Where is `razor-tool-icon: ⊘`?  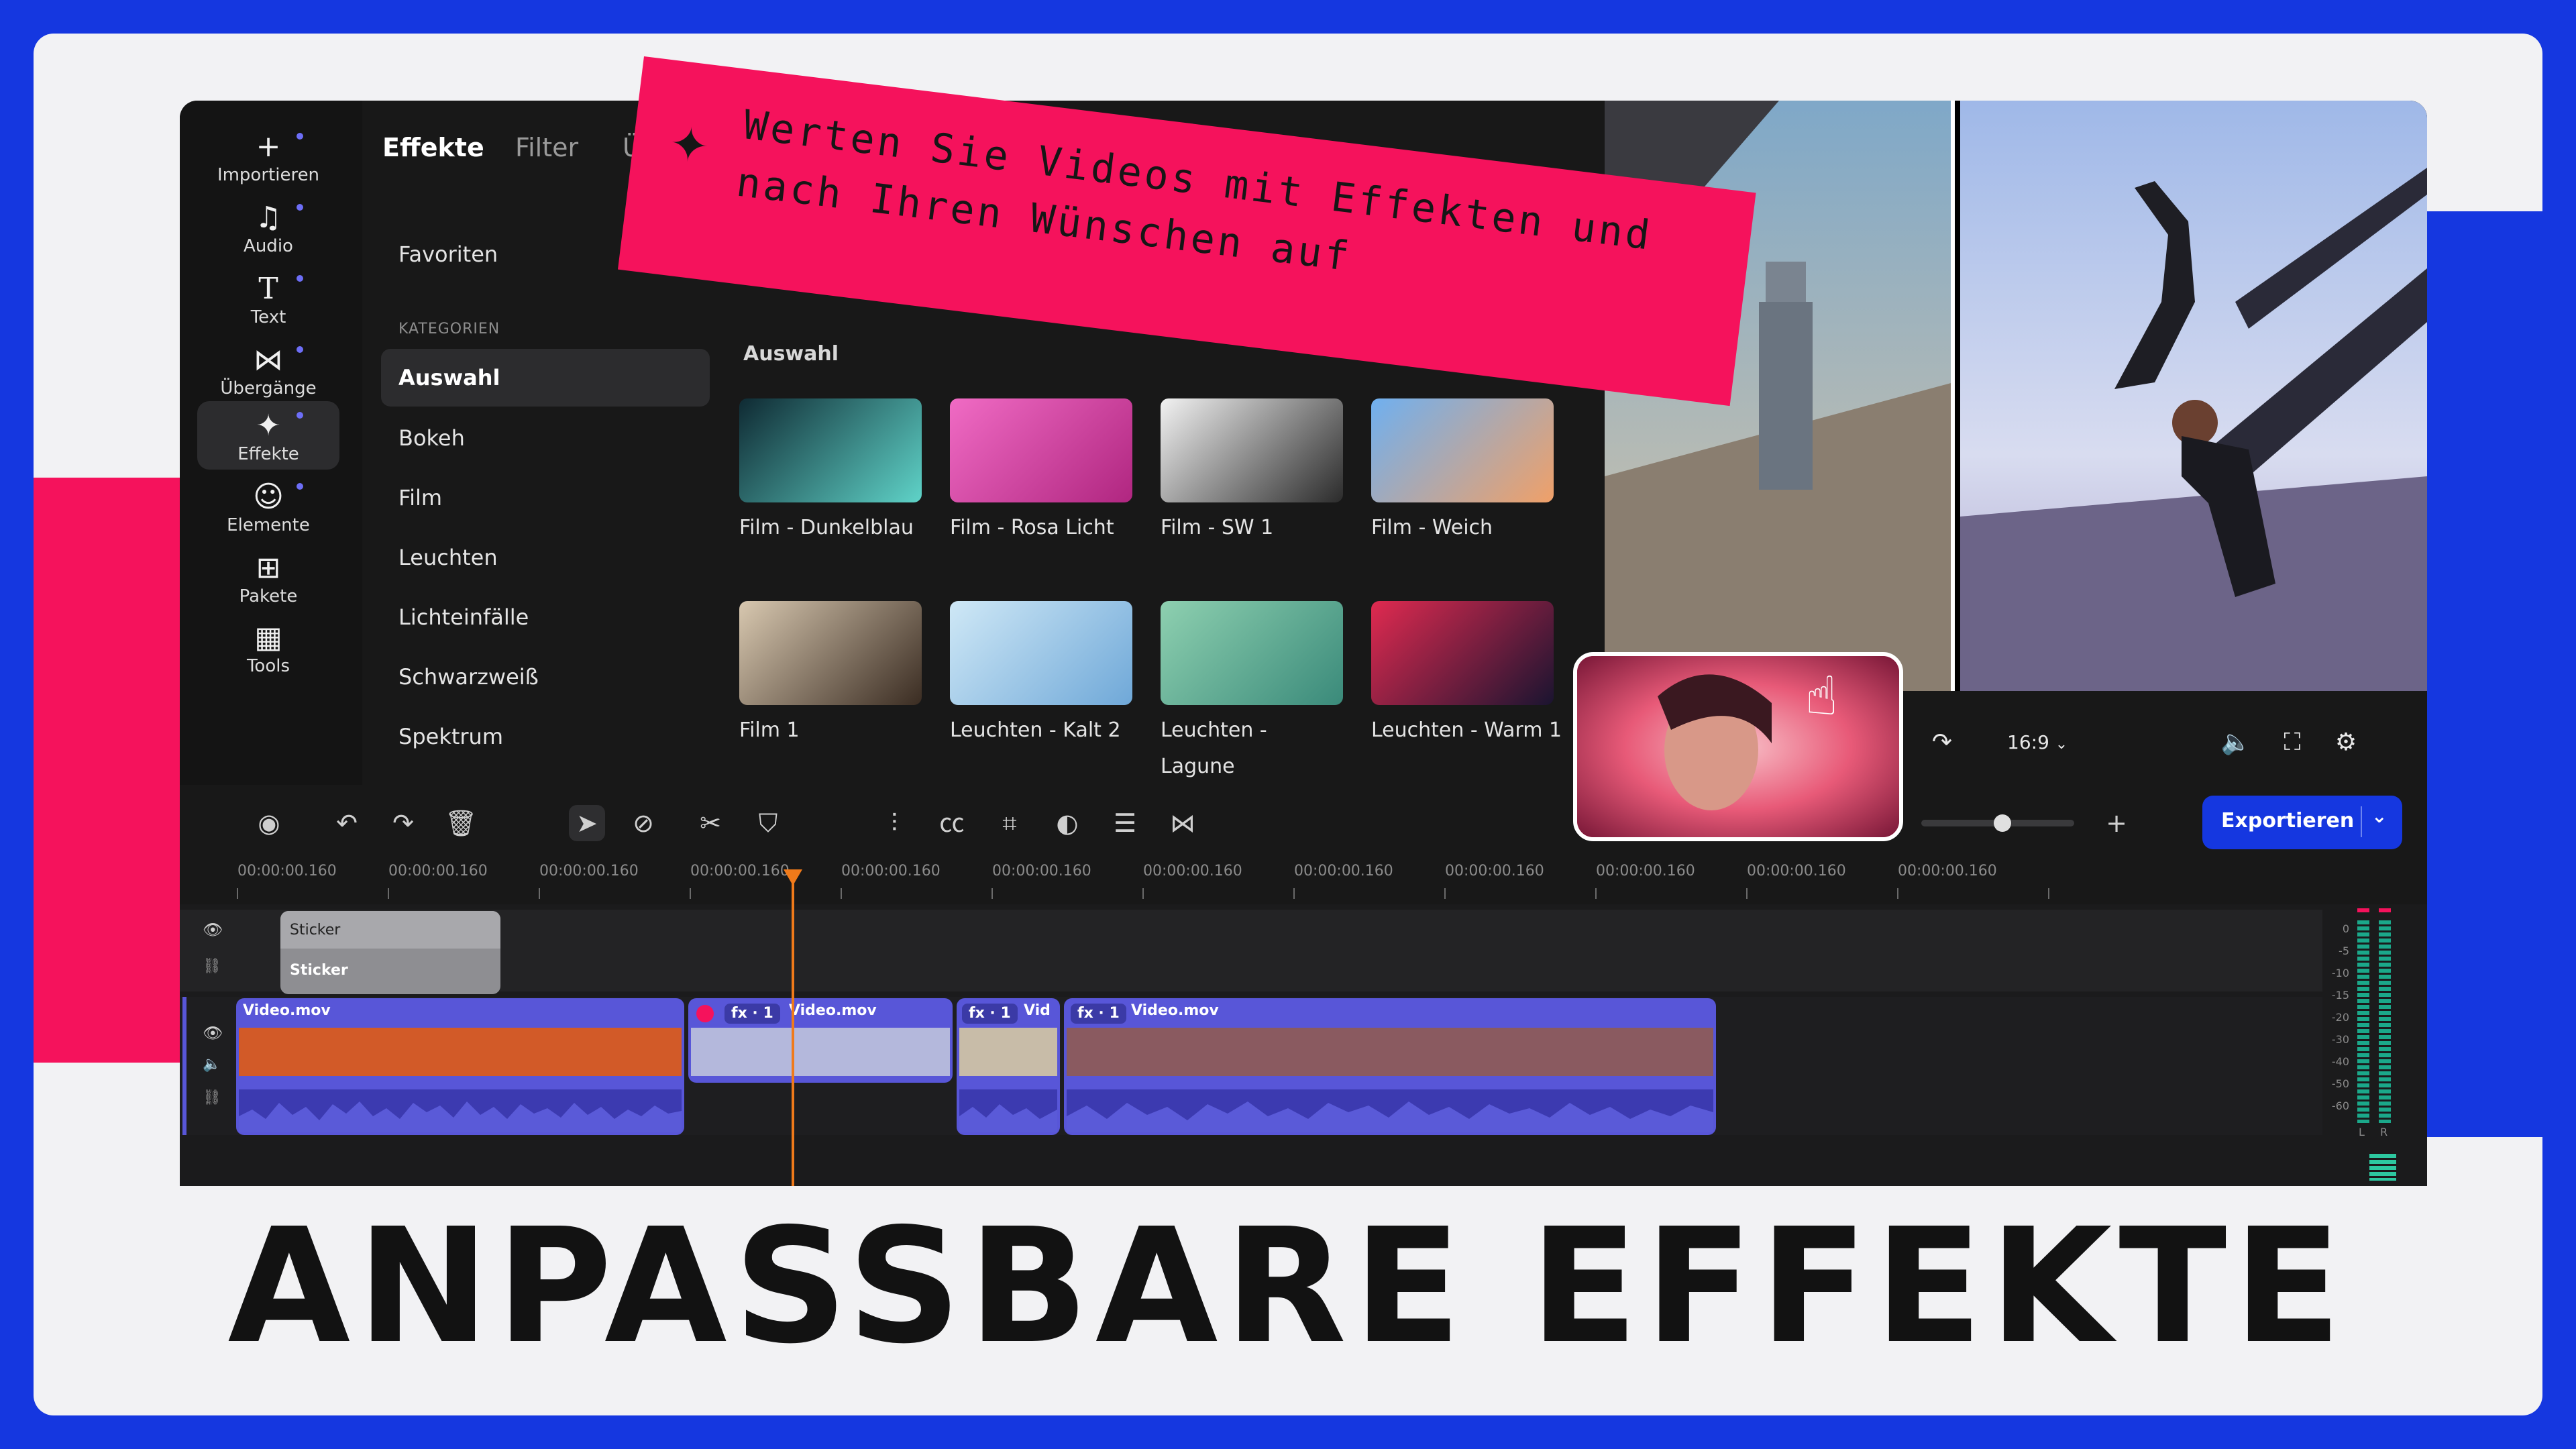 razor-tool-icon: ⊘ is located at coordinates (643, 823).